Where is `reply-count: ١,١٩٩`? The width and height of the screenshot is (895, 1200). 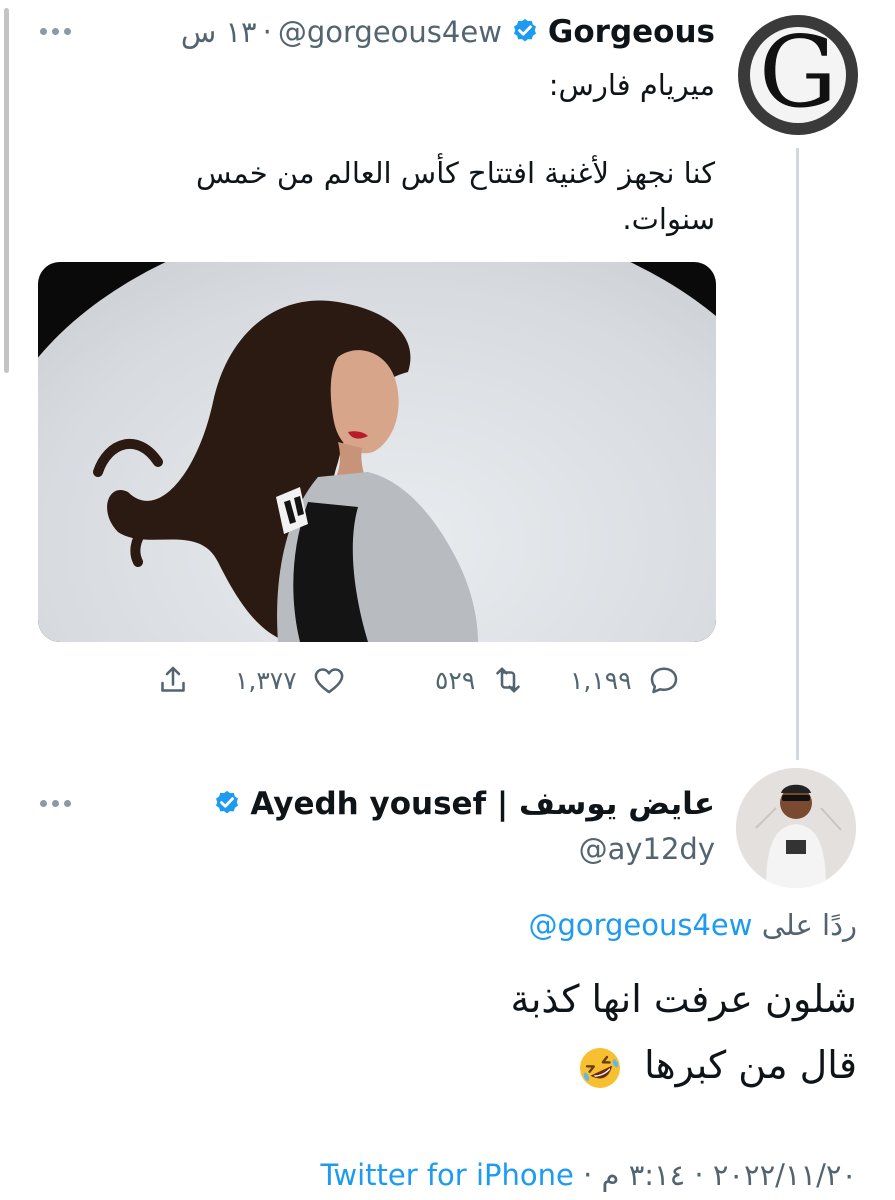
reply-count: ١,١٩٩ is located at coordinates (601, 680).